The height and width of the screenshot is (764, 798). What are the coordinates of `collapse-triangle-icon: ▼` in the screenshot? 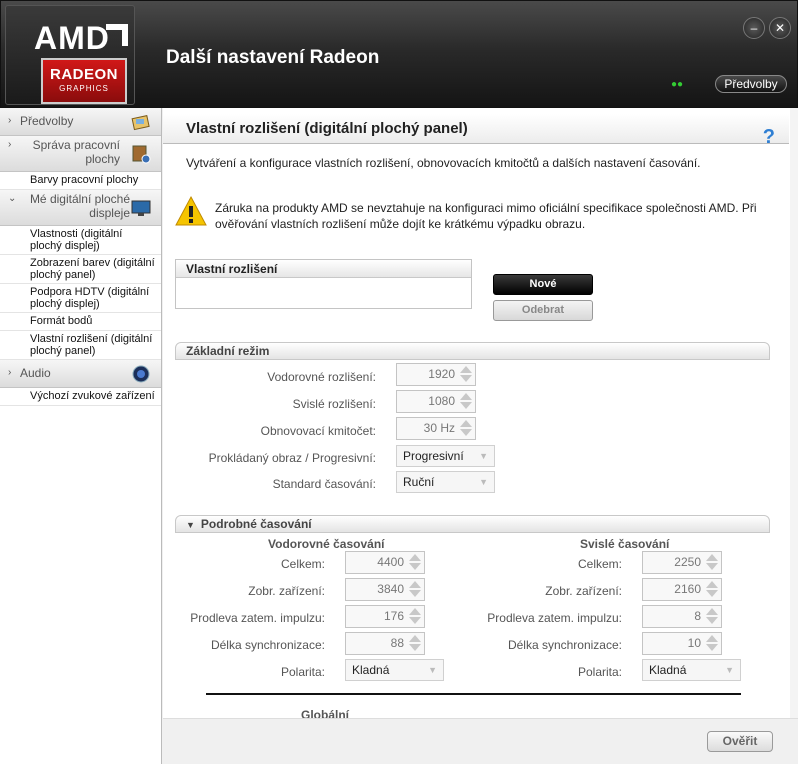 It's located at (190, 525).